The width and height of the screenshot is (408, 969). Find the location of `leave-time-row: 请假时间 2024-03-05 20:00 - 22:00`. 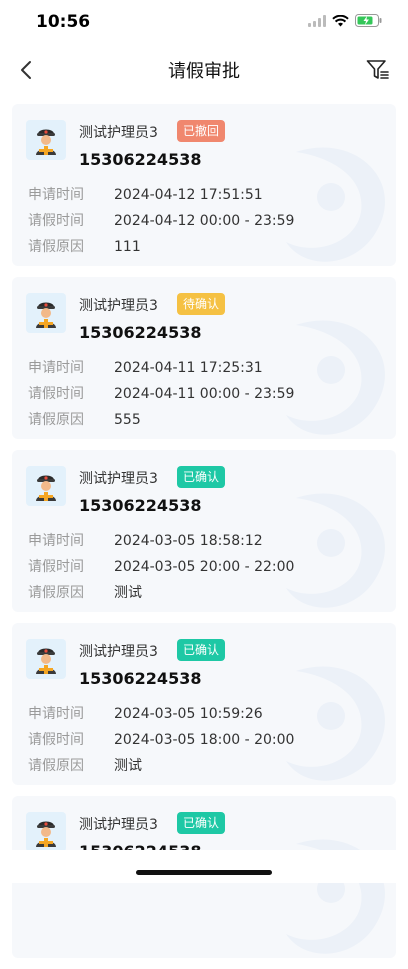

leave-time-row: 请假时间 2024-03-05 20:00 - 22:00 is located at coordinates (161, 566).